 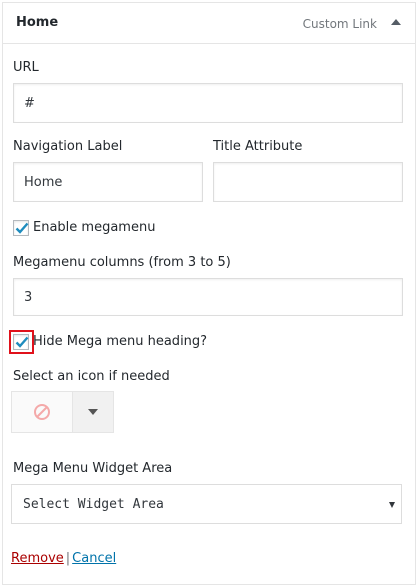 What do you see at coordinates (91, 376) in the screenshot?
I see `icon-select-label: Select an icon if needed` at bounding box center [91, 376].